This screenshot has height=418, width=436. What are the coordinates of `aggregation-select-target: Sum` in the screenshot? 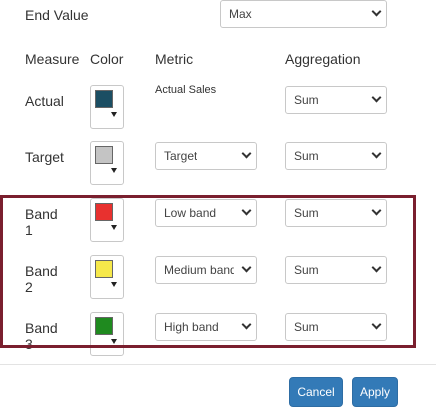 It's located at (336, 156).